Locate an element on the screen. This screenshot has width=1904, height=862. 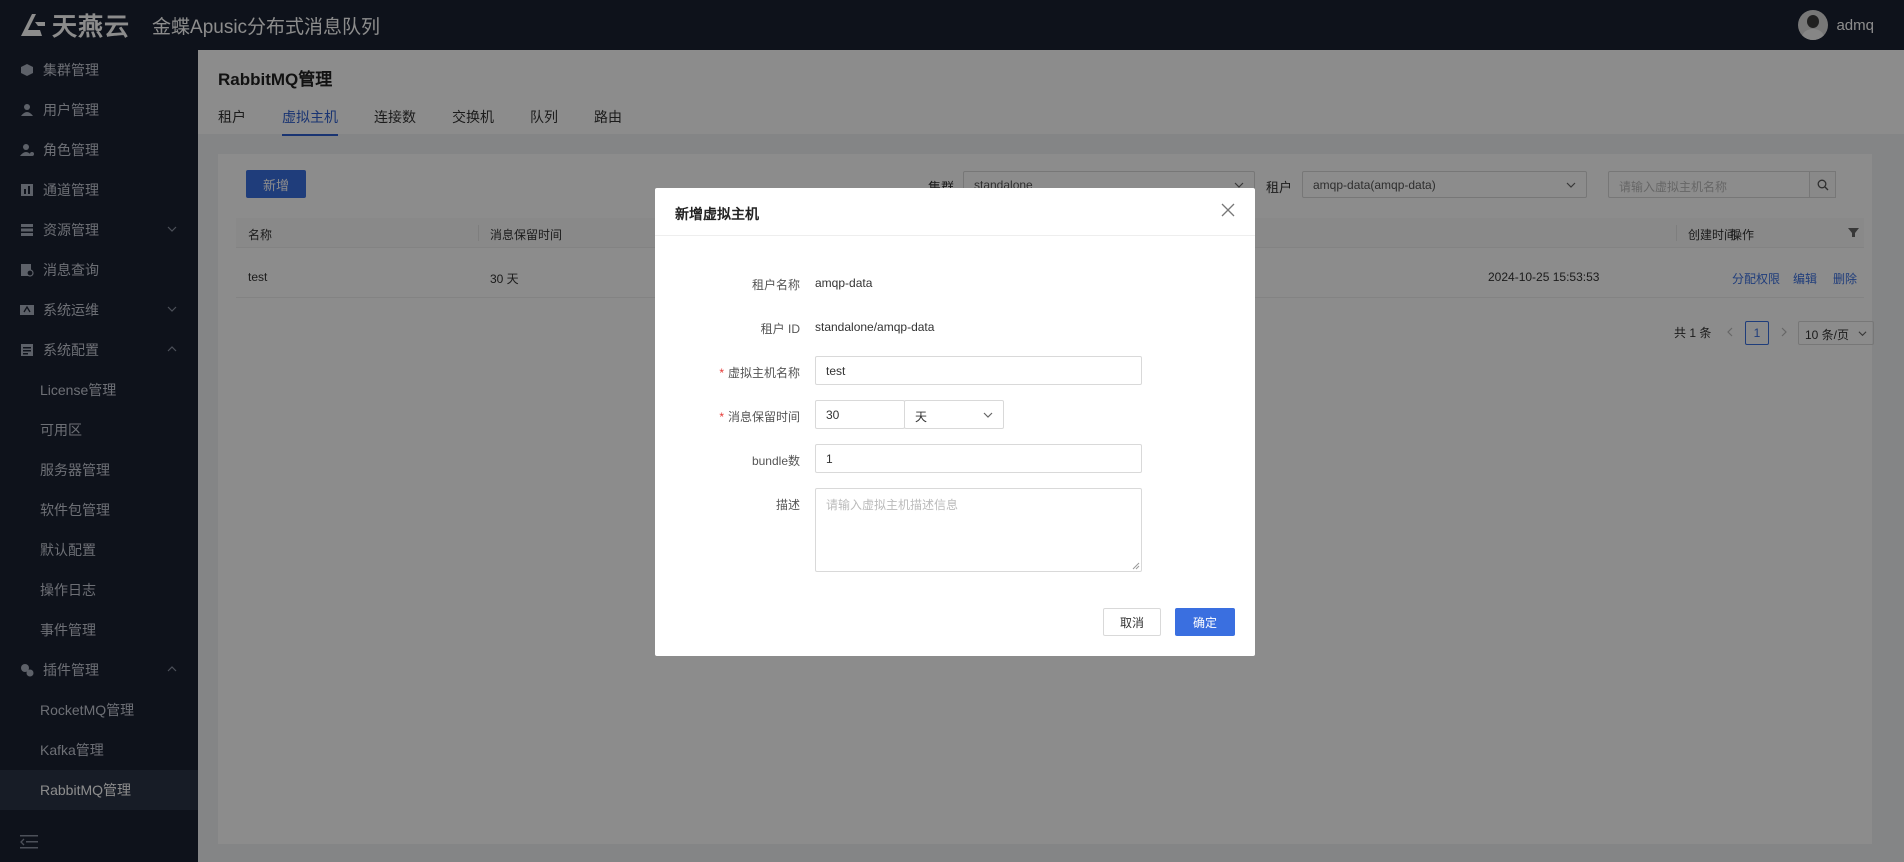
resize-handle-icon is located at coordinates (1136, 566).